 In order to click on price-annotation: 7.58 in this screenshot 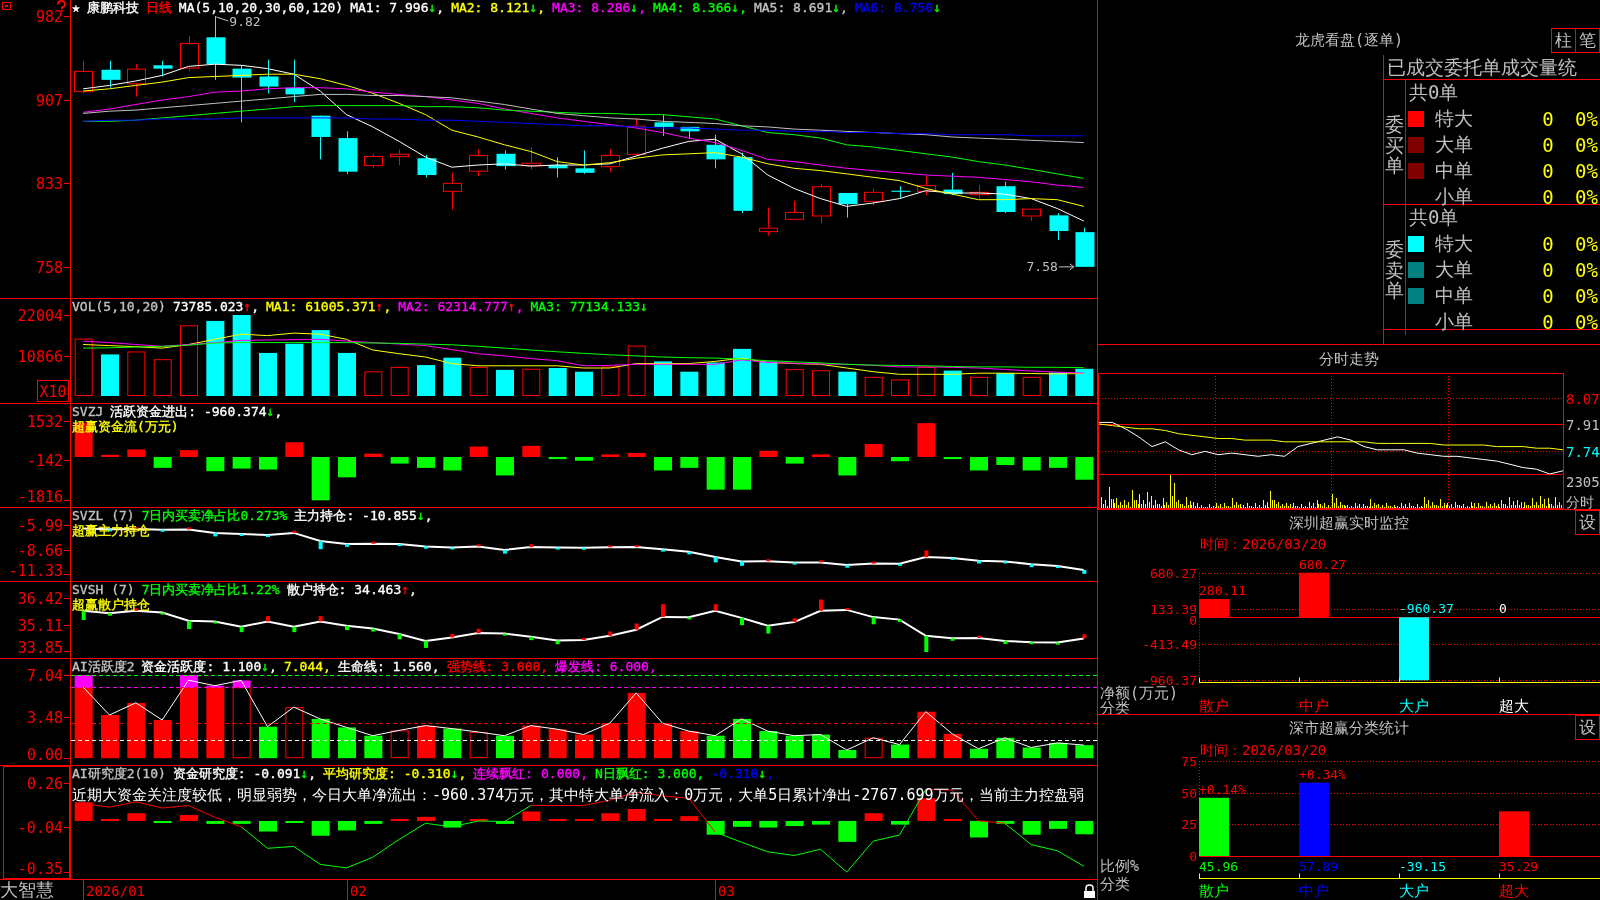, I will do `click(1050, 266)`.